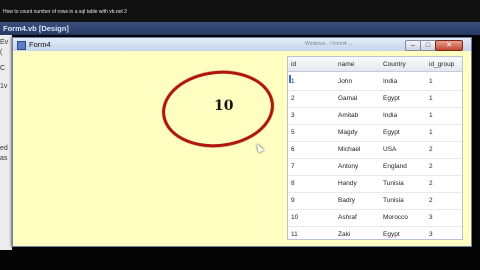 The width and height of the screenshot is (480, 270). I want to click on cell-name: Ashraf, so click(347, 217).